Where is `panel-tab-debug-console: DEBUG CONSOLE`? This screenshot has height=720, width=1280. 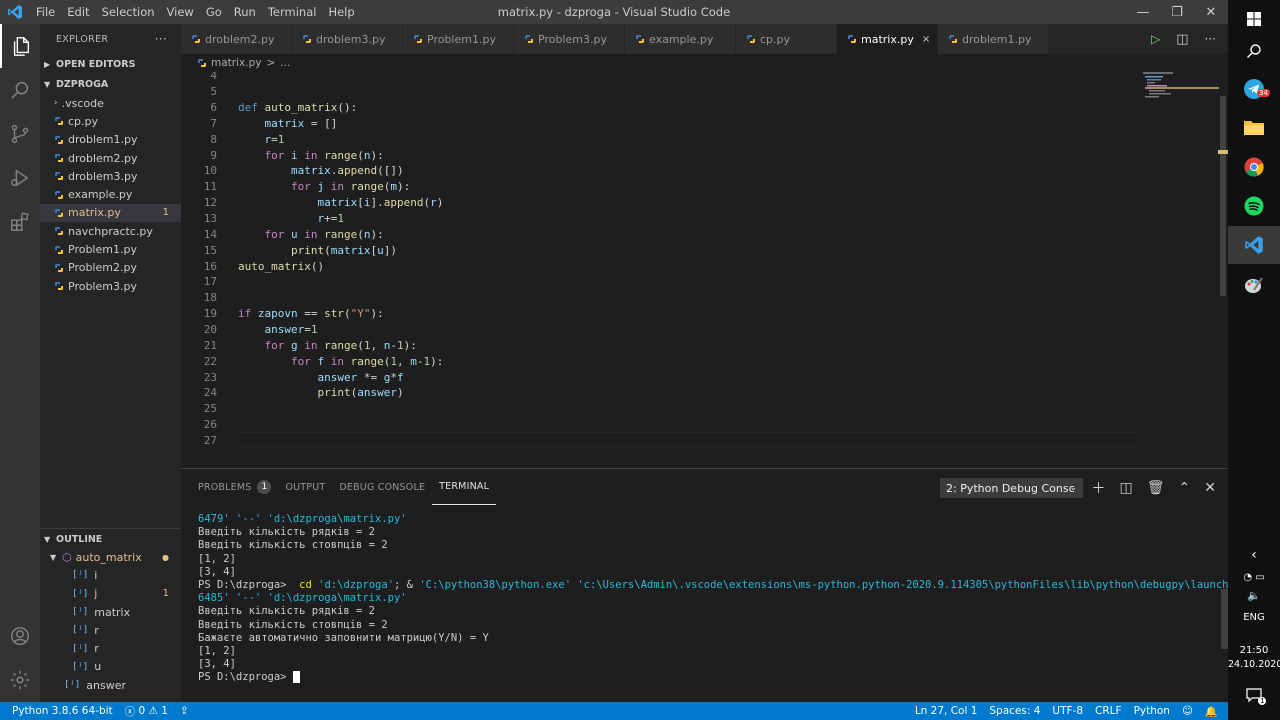
panel-tab-debug-console: DEBUG CONSOLE is located at coordinates (382, 487).